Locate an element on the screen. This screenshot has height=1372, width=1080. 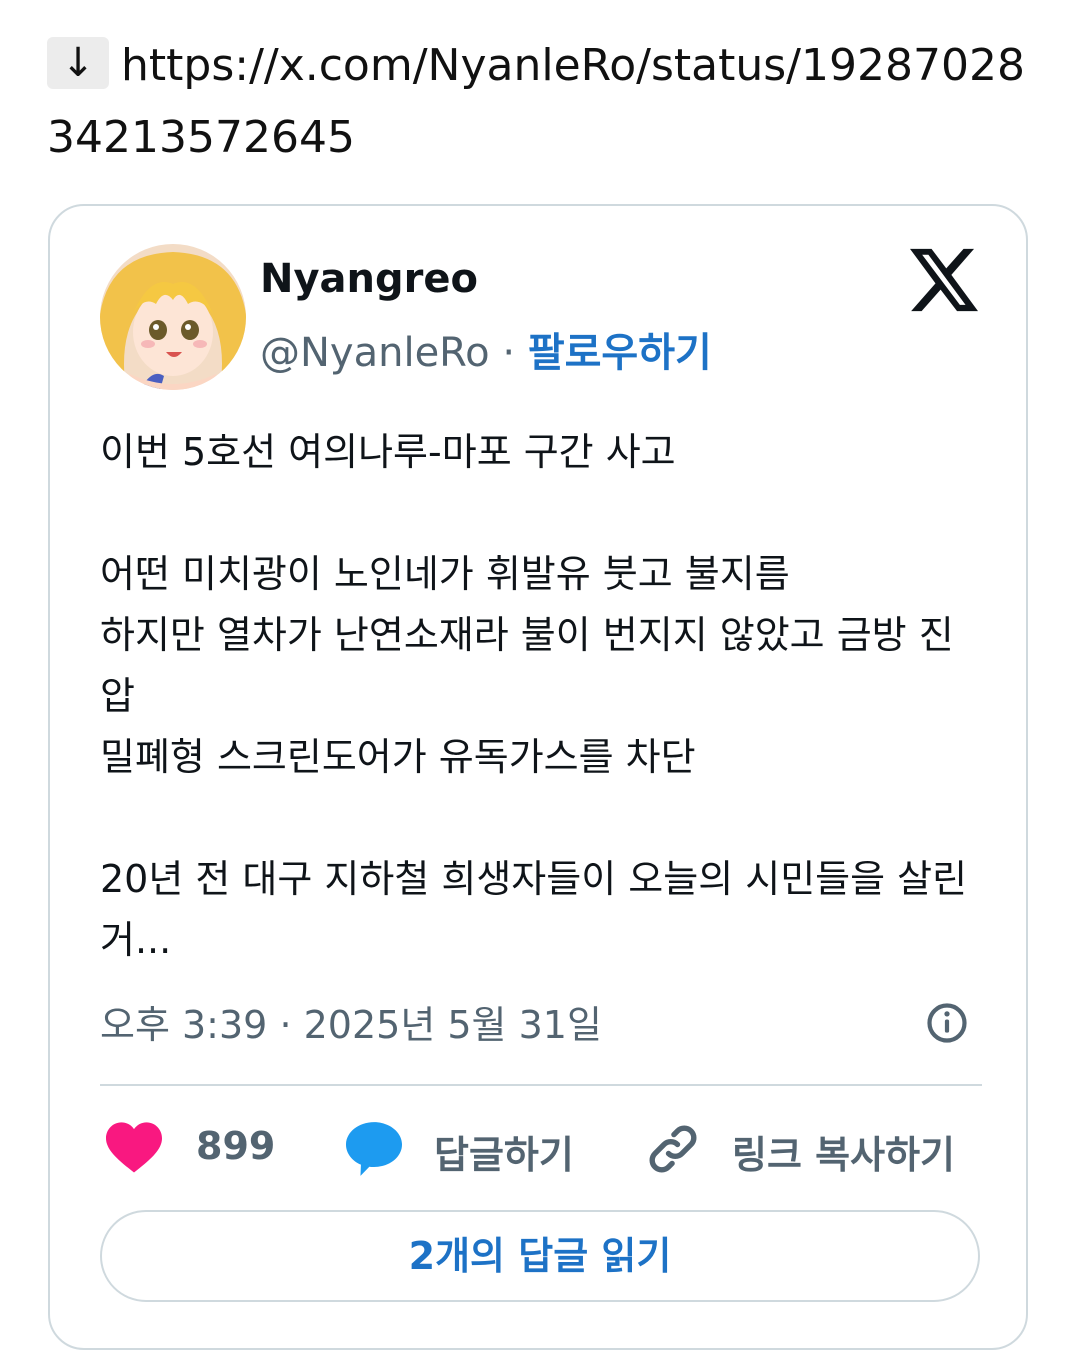
action-bar: 899 답글하기 링크 복사하기 is located at coordinates (541, 1148).